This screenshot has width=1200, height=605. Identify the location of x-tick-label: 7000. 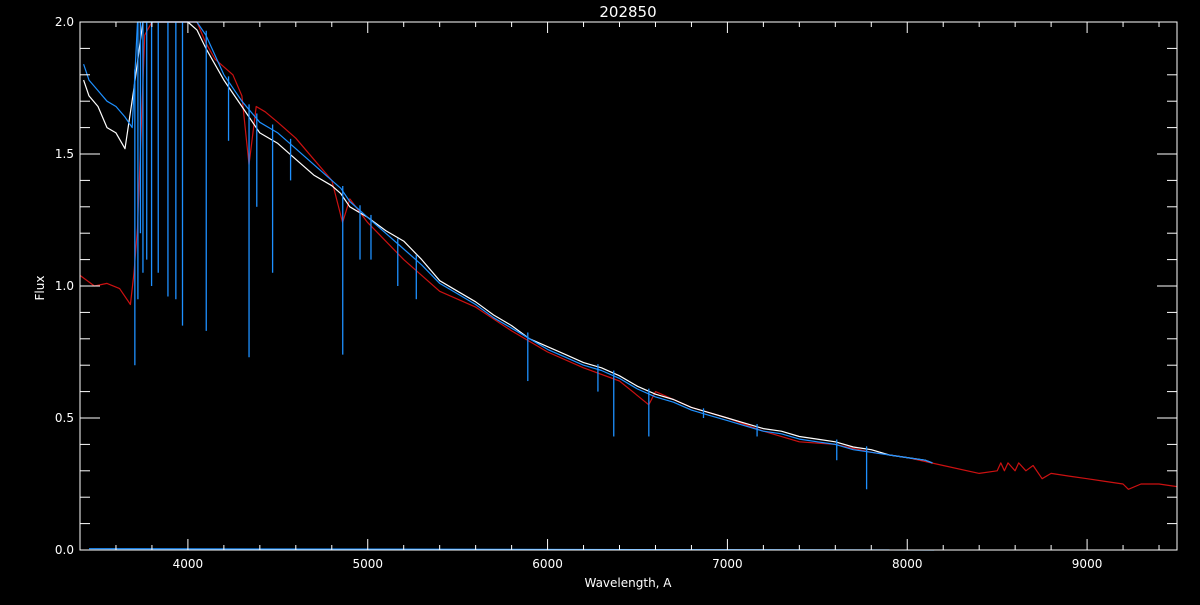
(727, 564).